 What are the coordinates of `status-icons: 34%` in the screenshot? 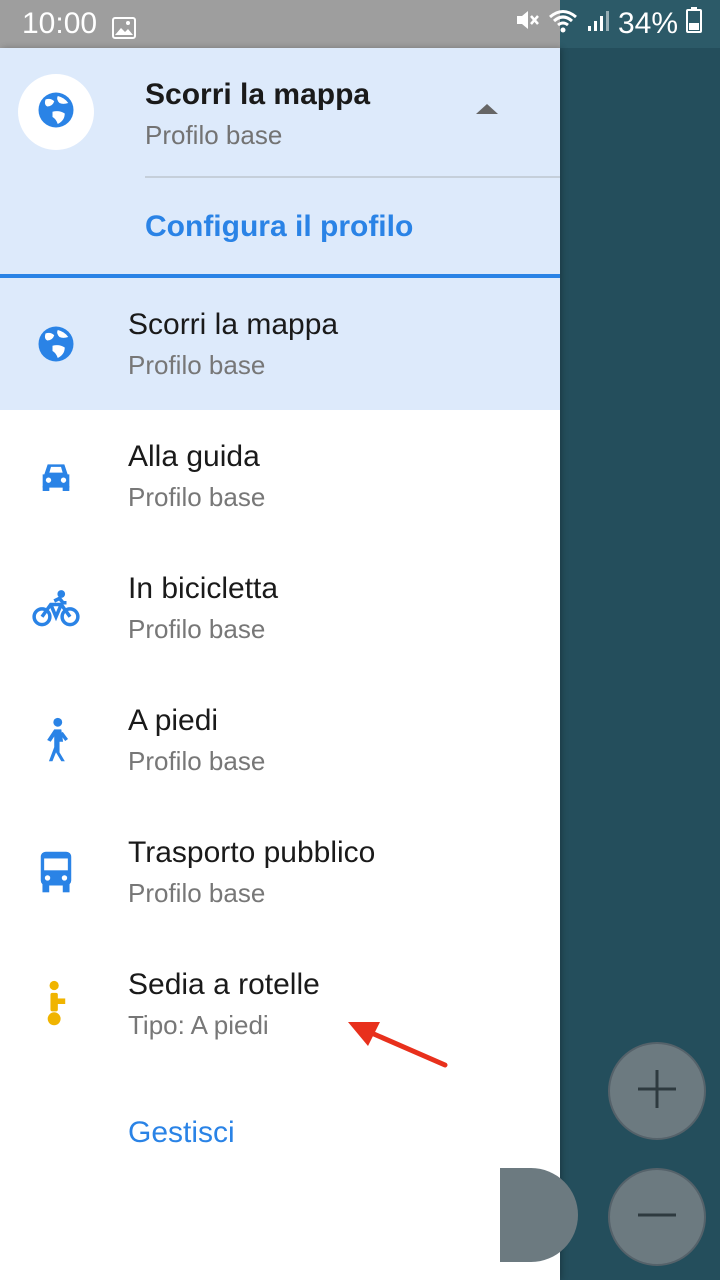 It's located at (608, 24).